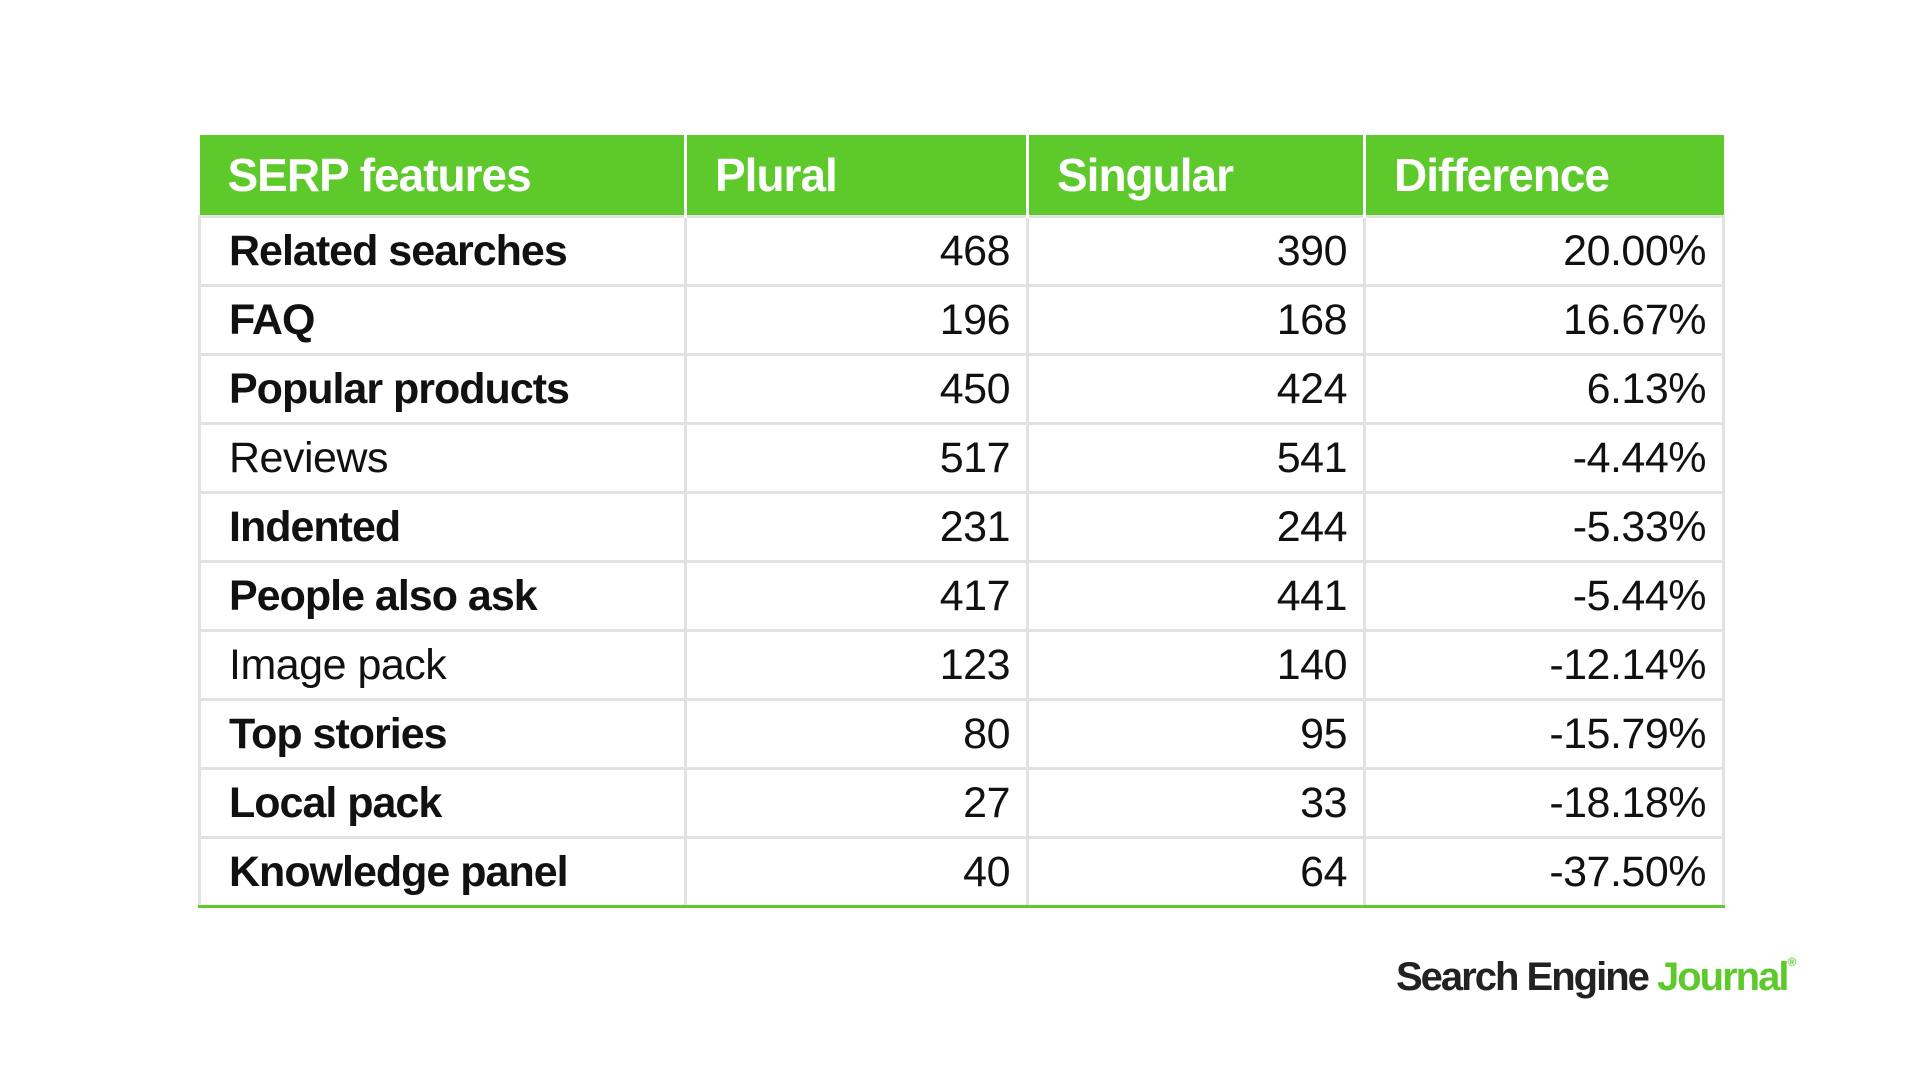  What do you see at coordinates (1526, 977) in the screenshot?
I see `logo-text: Search Engine` at bounding box center [1526, 977].